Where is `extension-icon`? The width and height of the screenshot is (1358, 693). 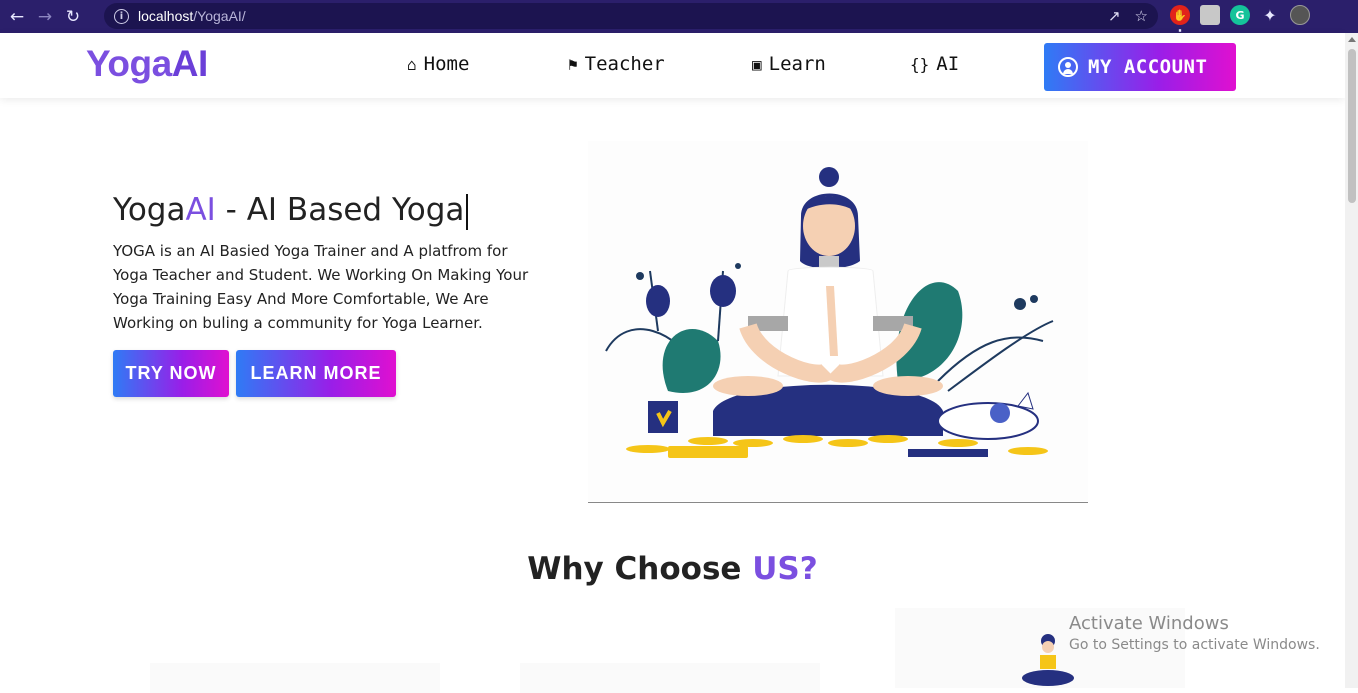
extension-icon is located at coordinates (1210, 15).